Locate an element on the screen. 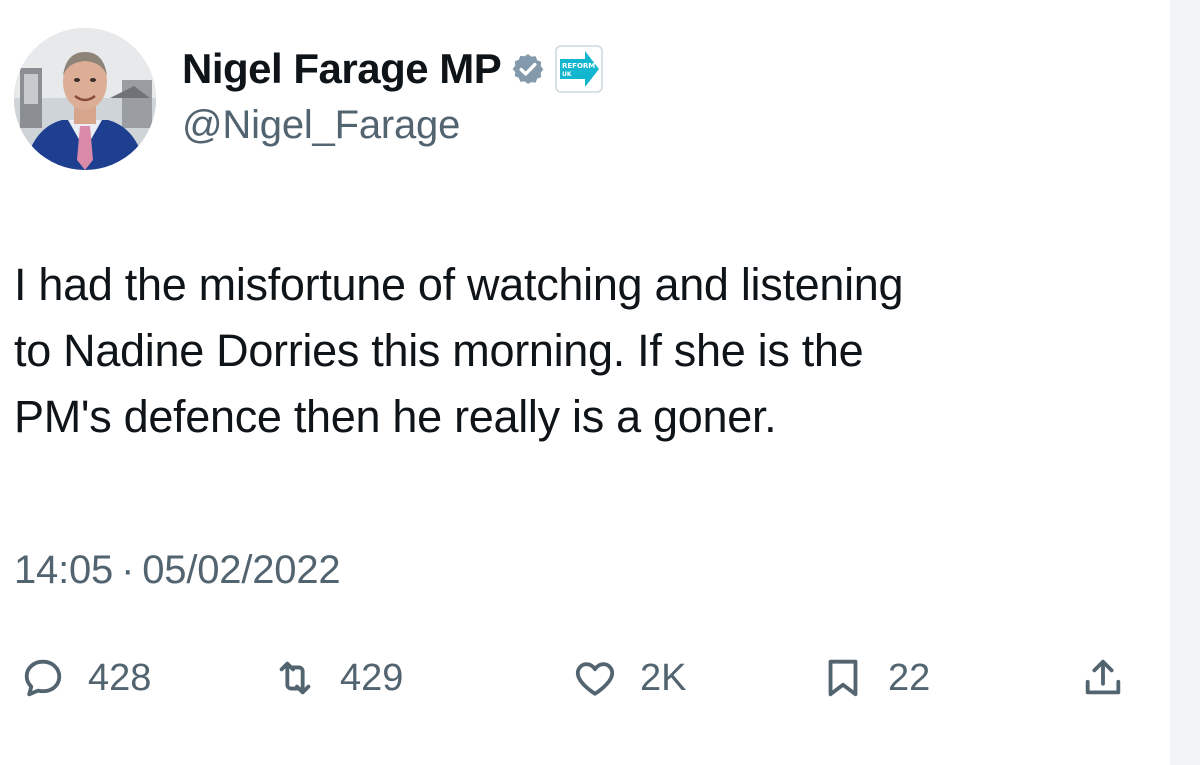  avatar-photo is located at coordinates (85, 99).